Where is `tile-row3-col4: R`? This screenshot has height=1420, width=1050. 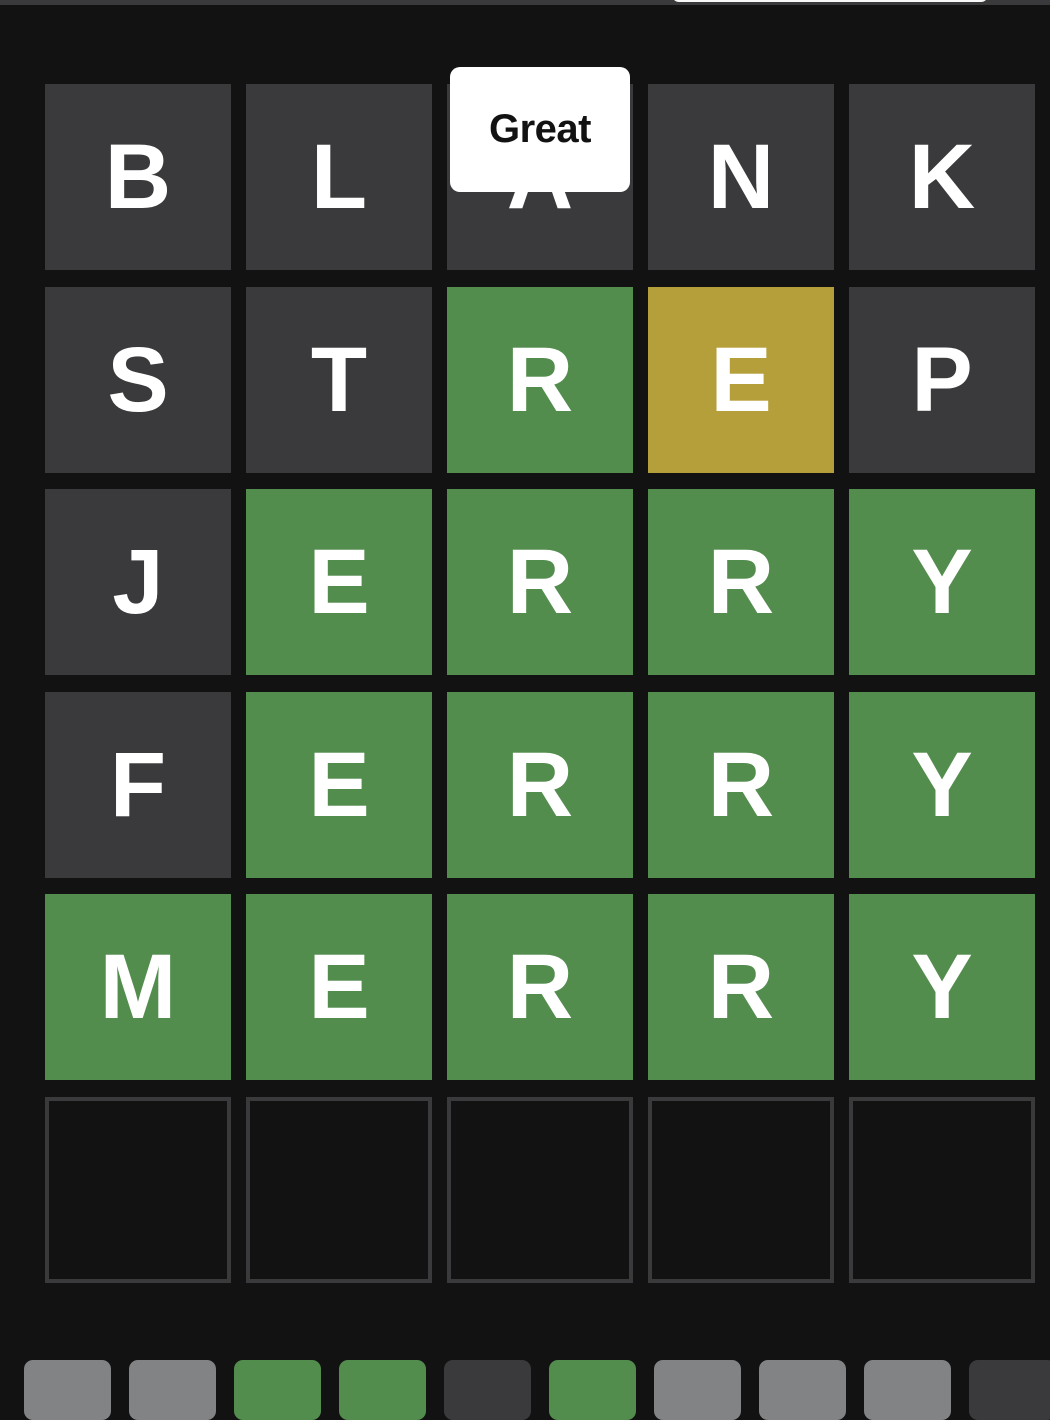 tile-row3-col4: R is located at coordinates (741, 582).